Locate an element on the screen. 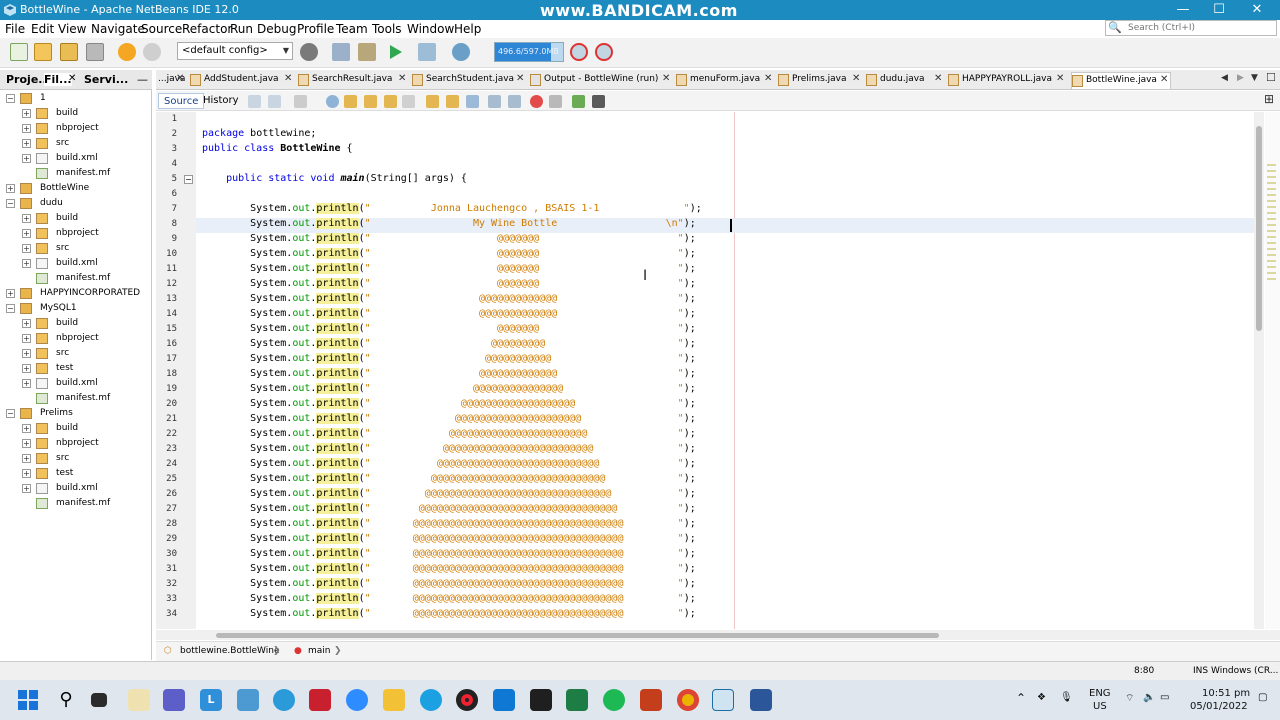 This screenshot has height=720, width=1280. menu-window: Window is located at coordinates (430, 29).